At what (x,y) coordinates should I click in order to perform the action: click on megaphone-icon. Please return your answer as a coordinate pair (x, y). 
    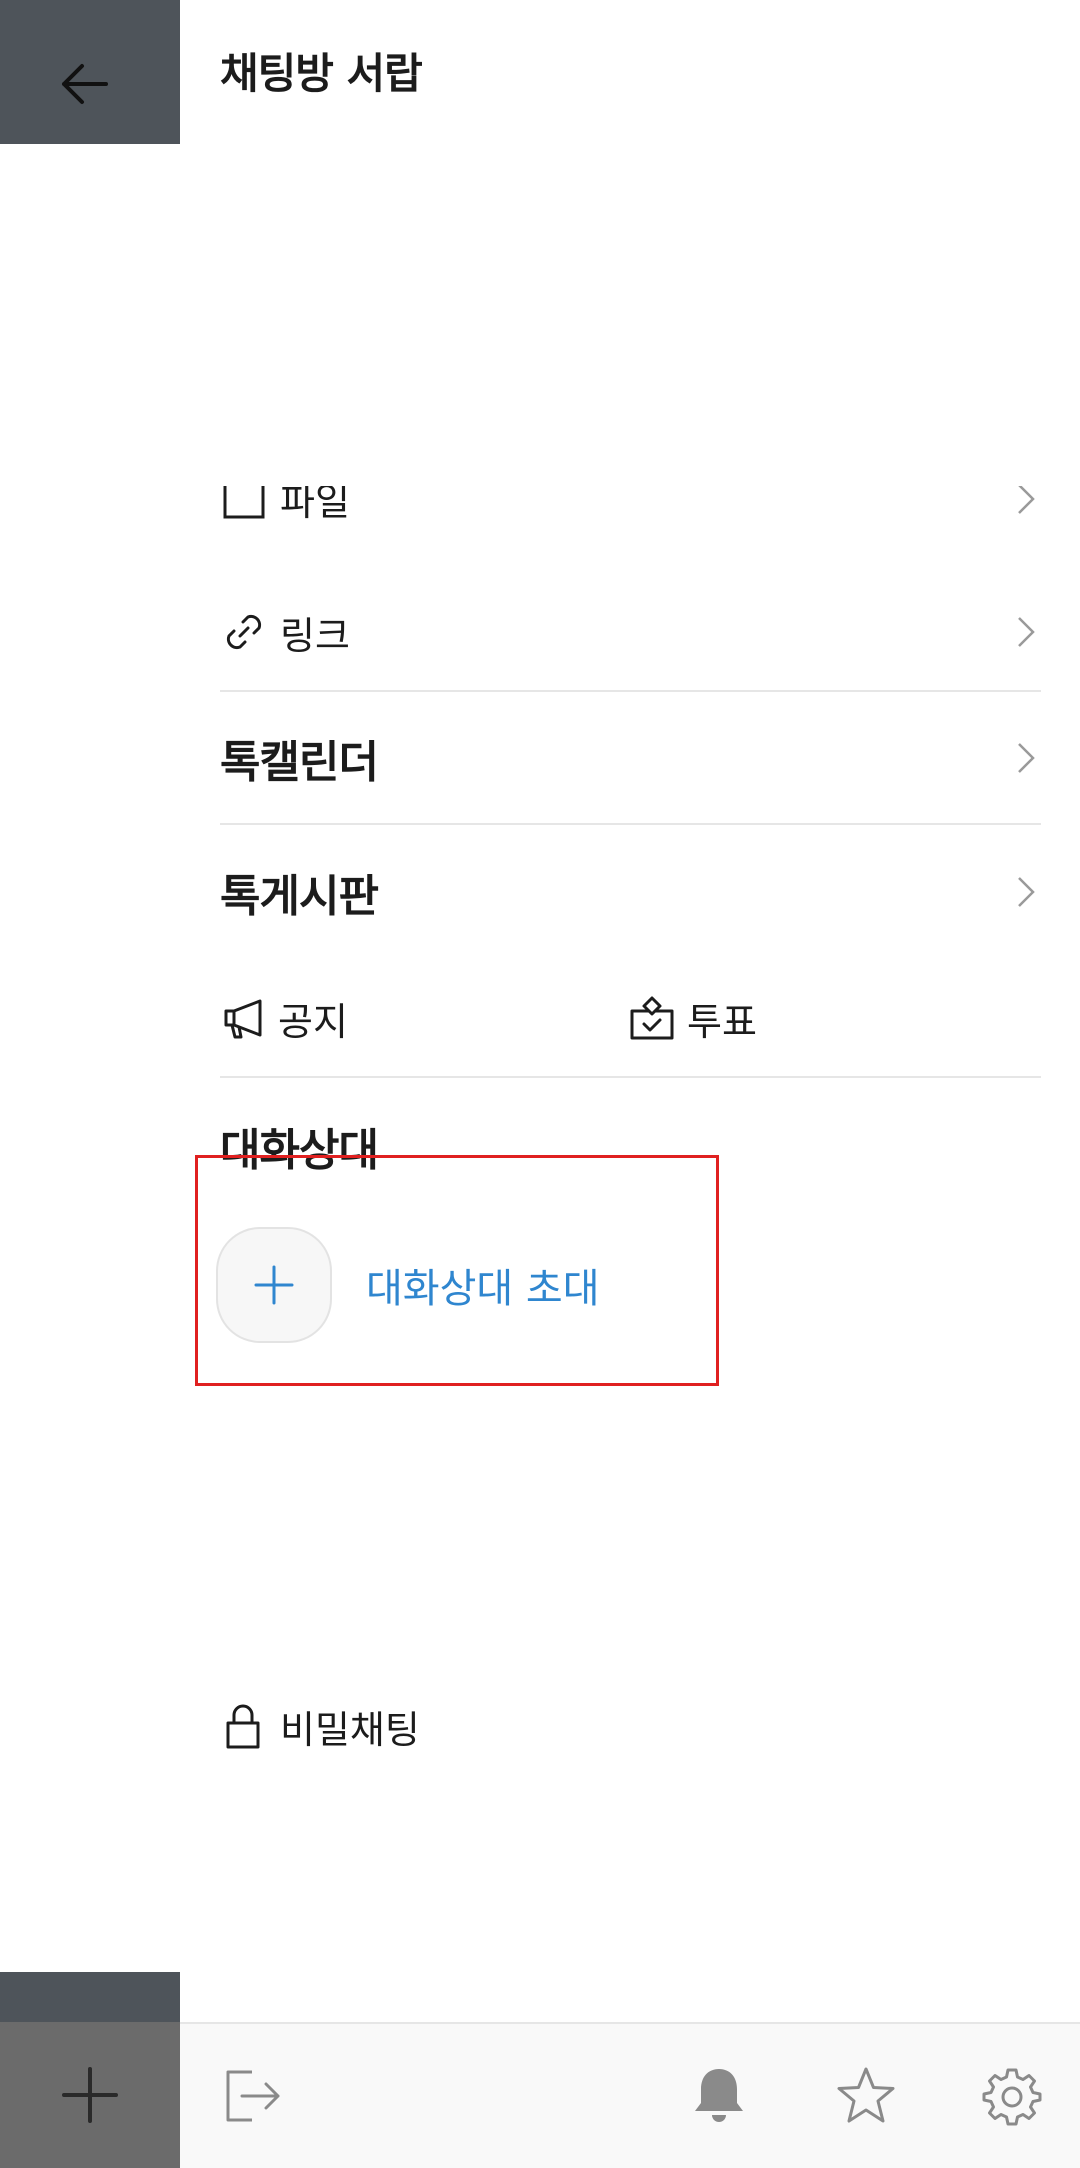
    Looking at the image, I should click on (243, 1019).